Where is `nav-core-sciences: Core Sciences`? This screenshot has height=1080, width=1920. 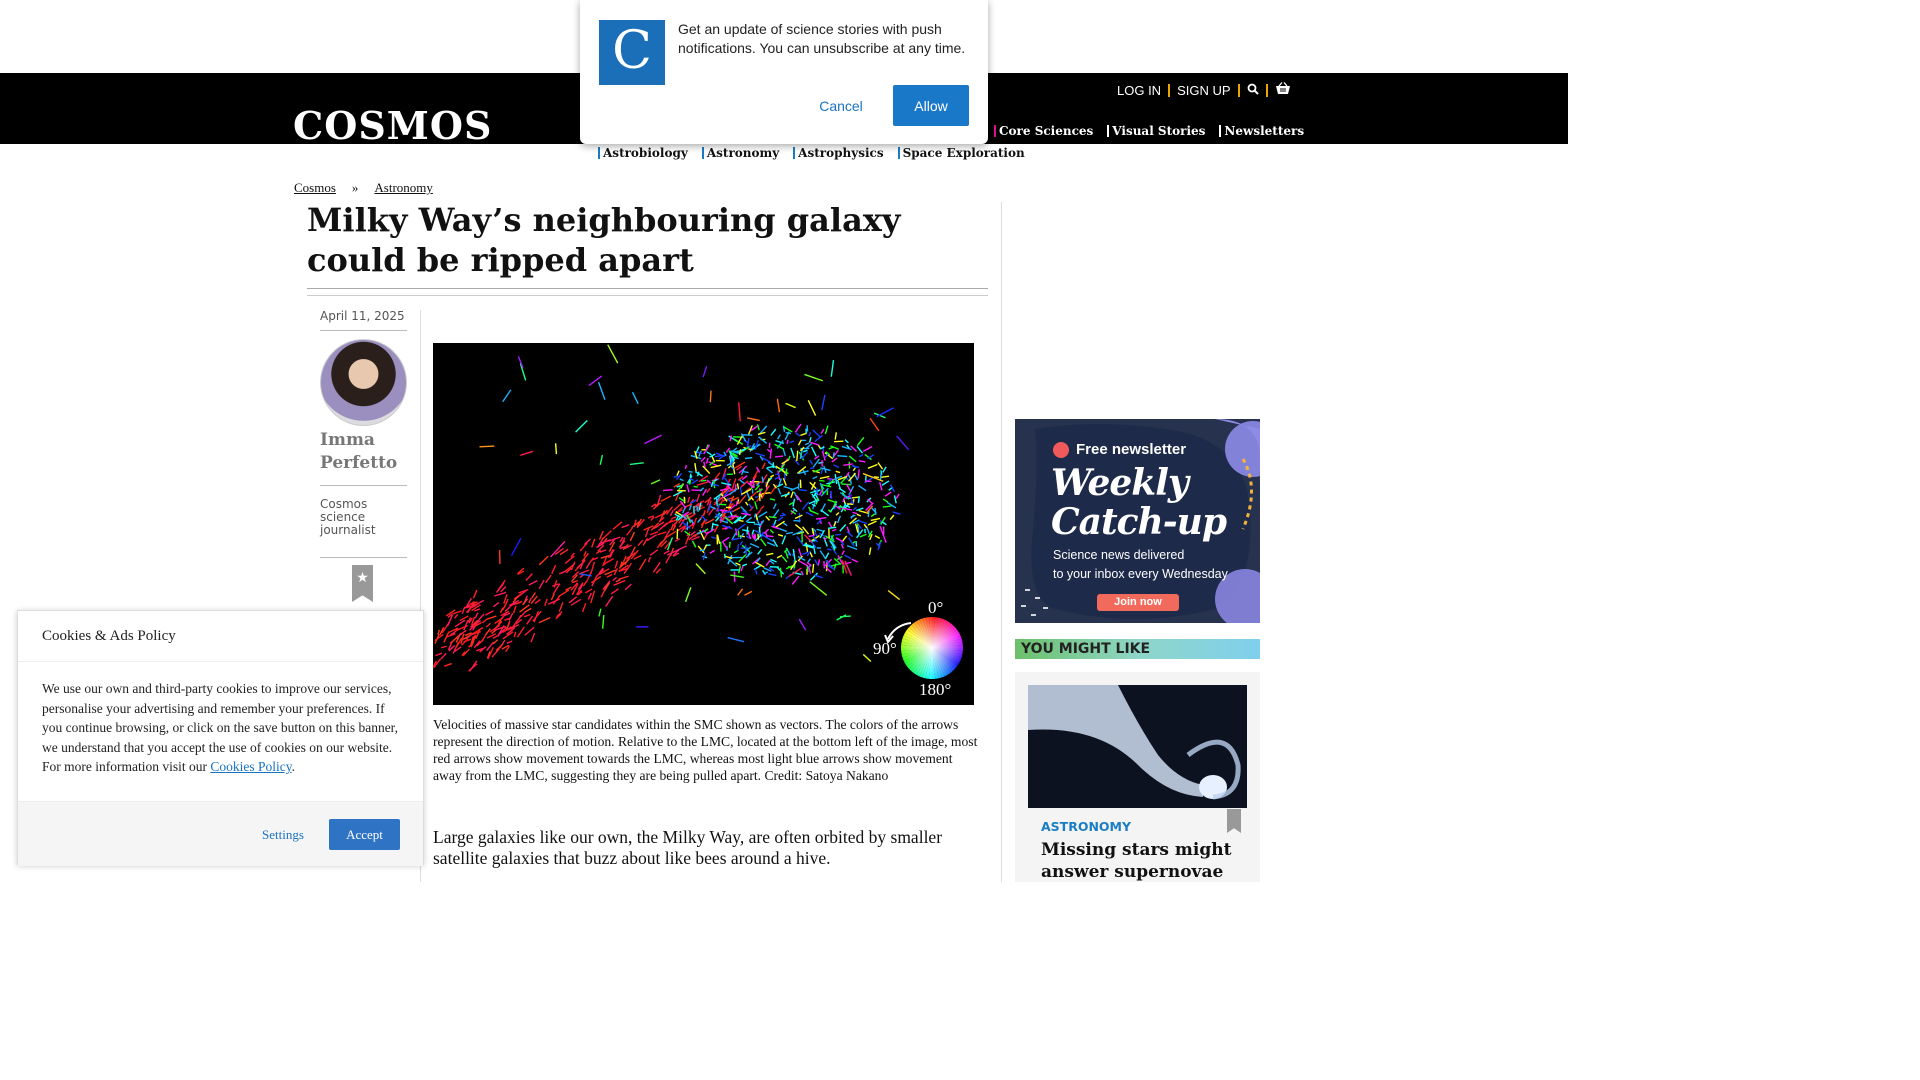 nav-core-sciences: Core Sciences is located at coordinates (1043, 131).